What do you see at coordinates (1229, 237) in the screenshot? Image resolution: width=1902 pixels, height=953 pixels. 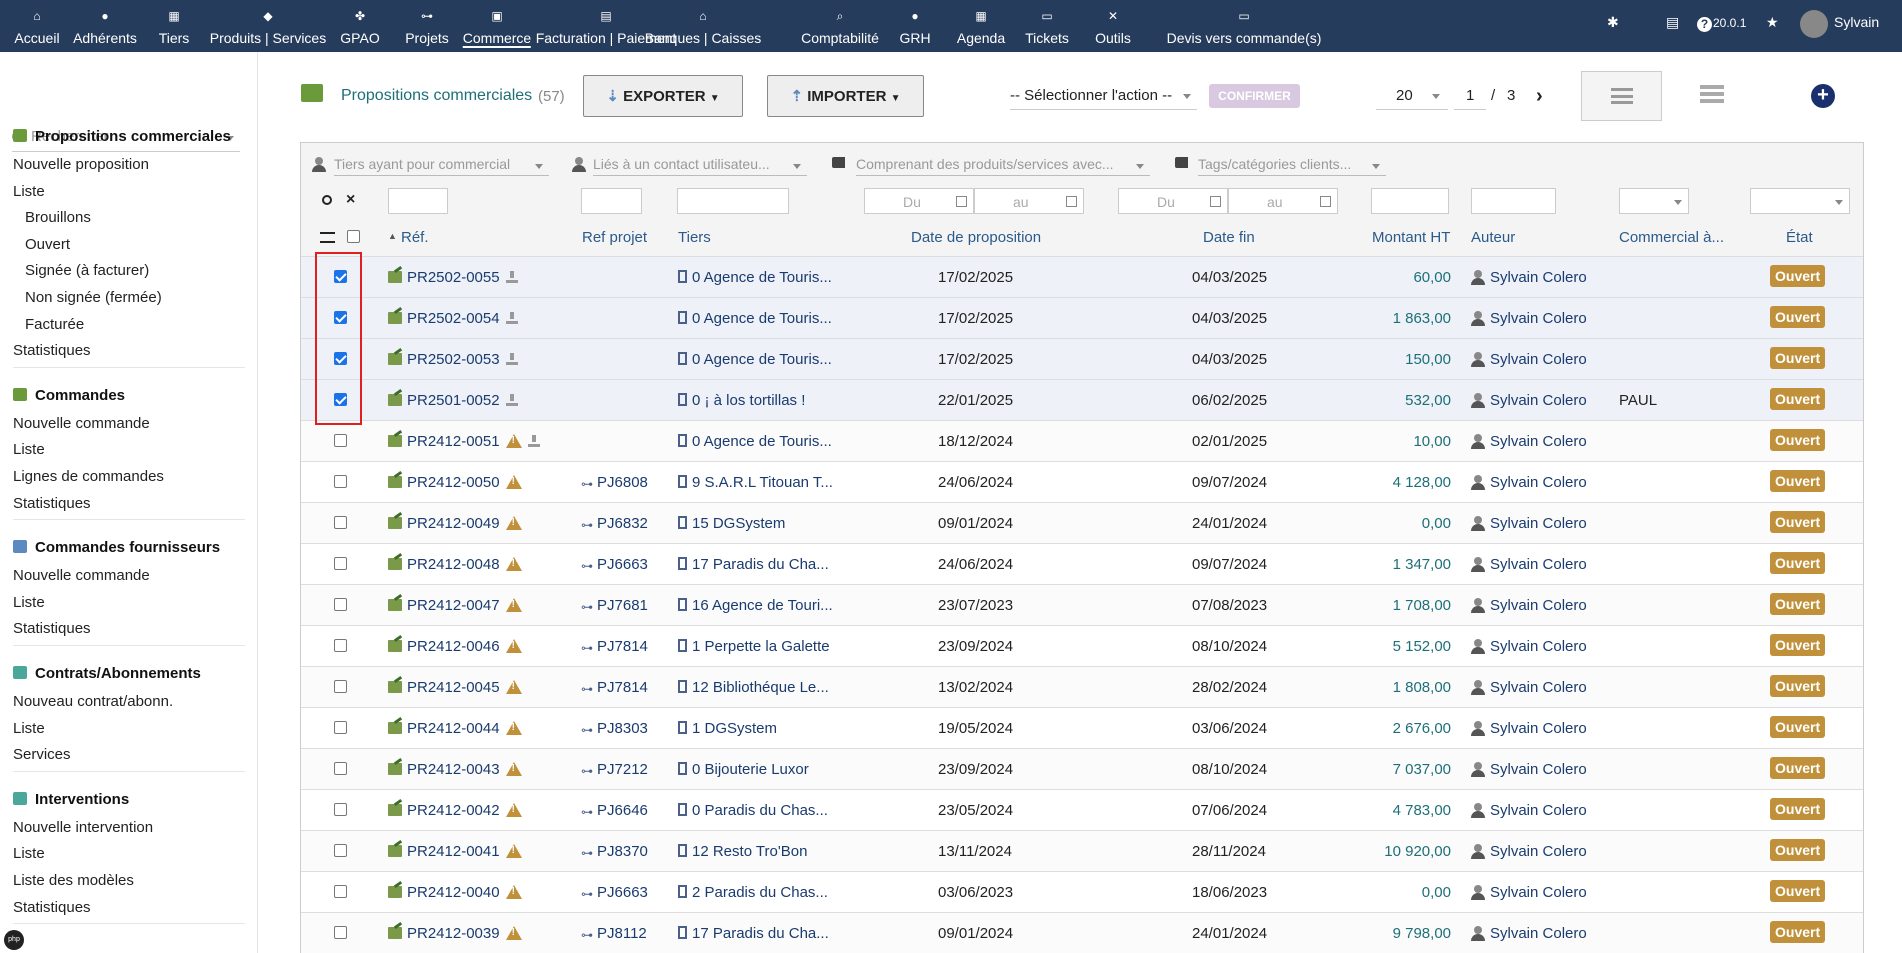 I see `col-date-fin: Date fin` at bounding box center [1229, 237].